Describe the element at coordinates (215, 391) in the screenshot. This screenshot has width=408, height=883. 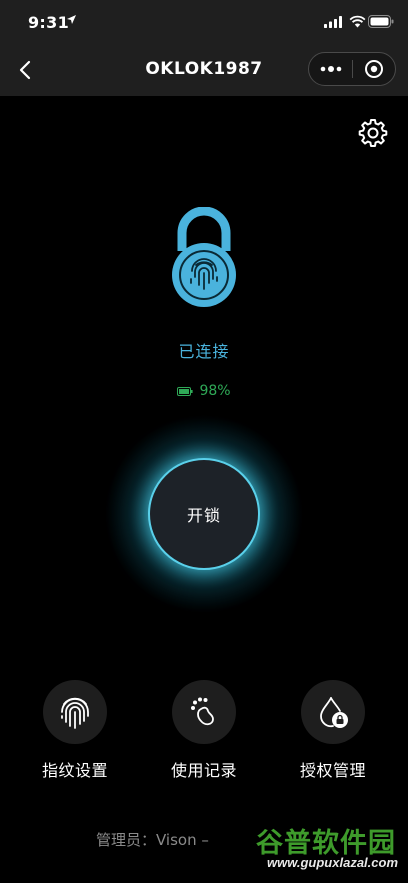
I see `battery-percentage: 98%` at that location.